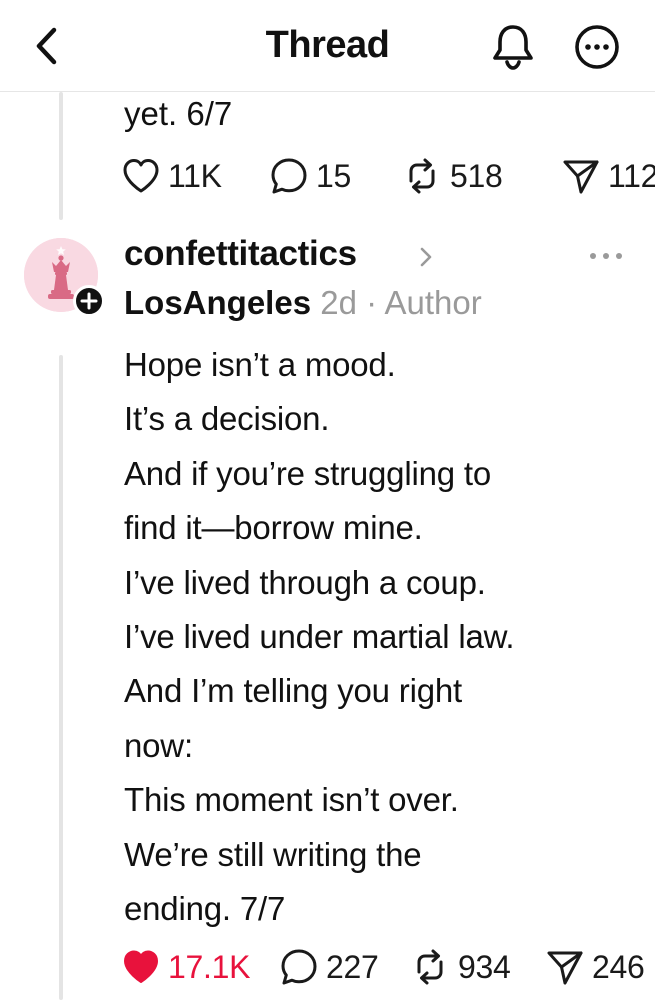 Image resolution: width=655 pixels, height=1000 pixels. I want to click on post-line: It’s a decision., so click(227, 419).